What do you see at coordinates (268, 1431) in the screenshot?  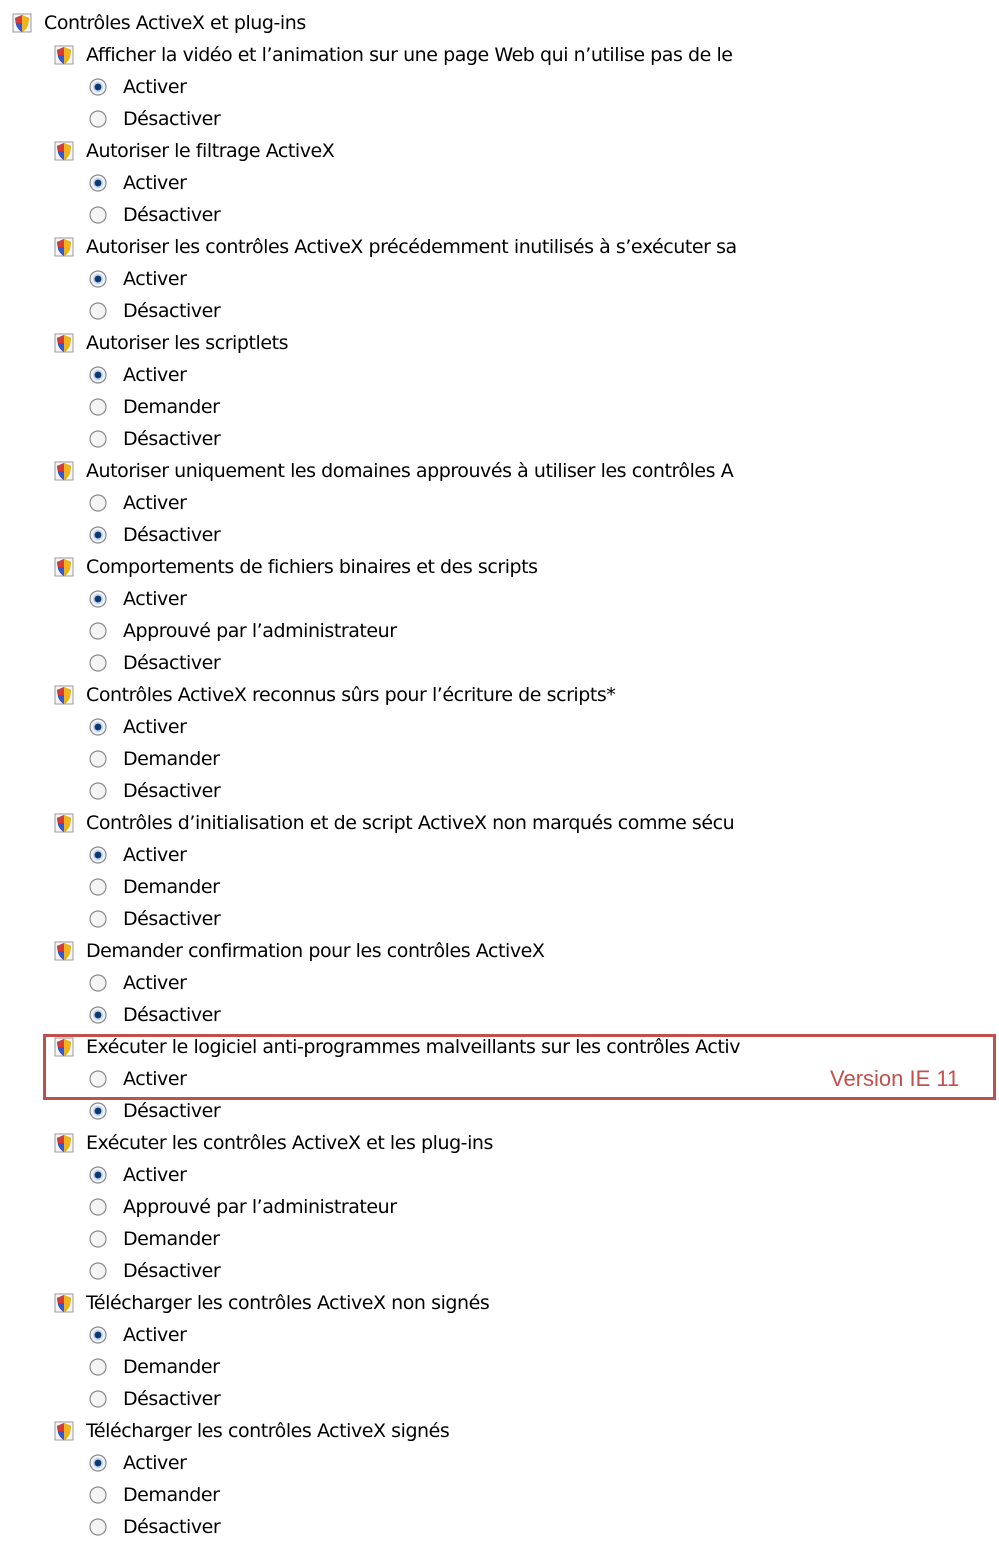 I see `setting-label: Télécharger les contrôles ActiveX signés` at bounding box center [268, 1431].